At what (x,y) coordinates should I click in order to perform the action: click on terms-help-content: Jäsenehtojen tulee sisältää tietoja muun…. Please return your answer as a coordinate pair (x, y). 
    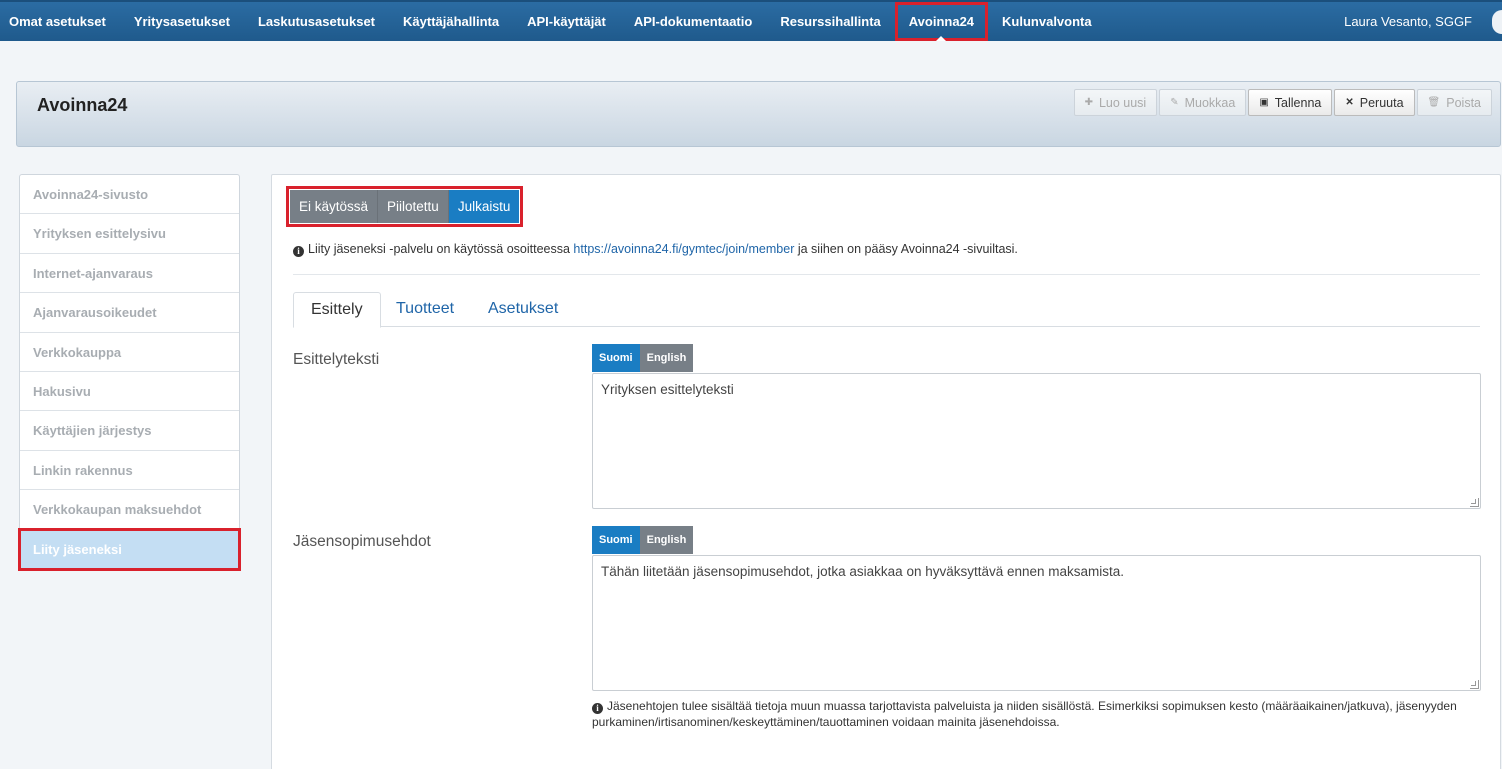
    Looking at the image, I should click on (1024, 714).